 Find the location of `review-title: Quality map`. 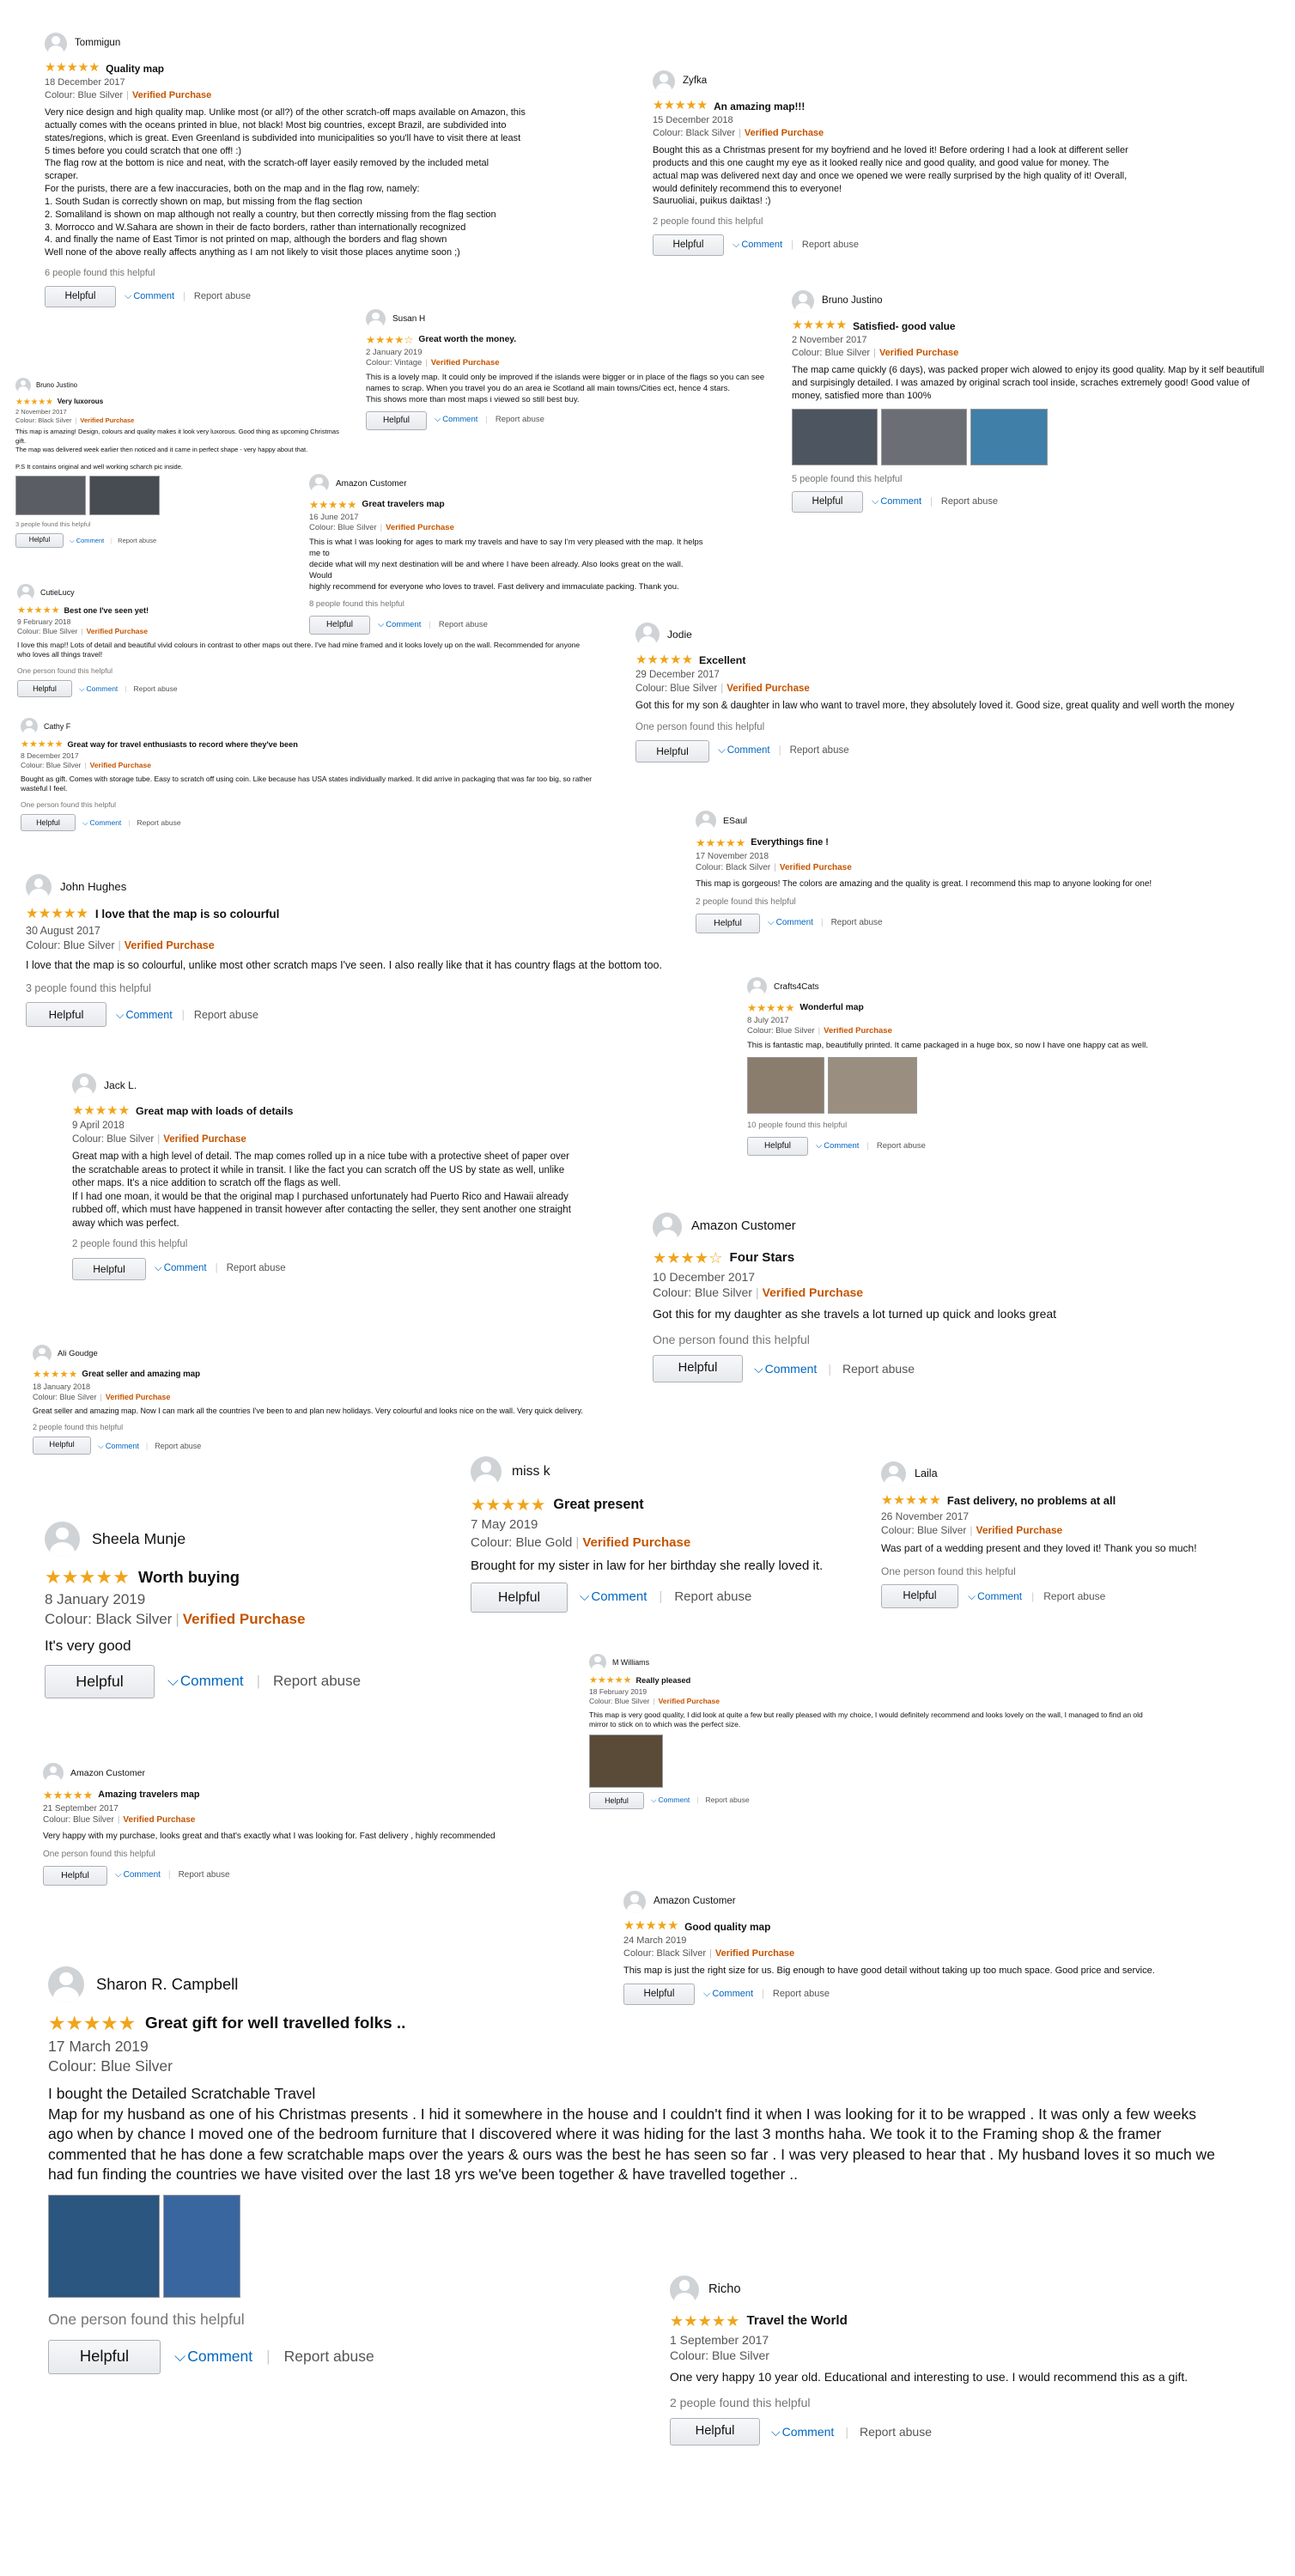

review-title: Quality map is located at coordinates (135, 69).